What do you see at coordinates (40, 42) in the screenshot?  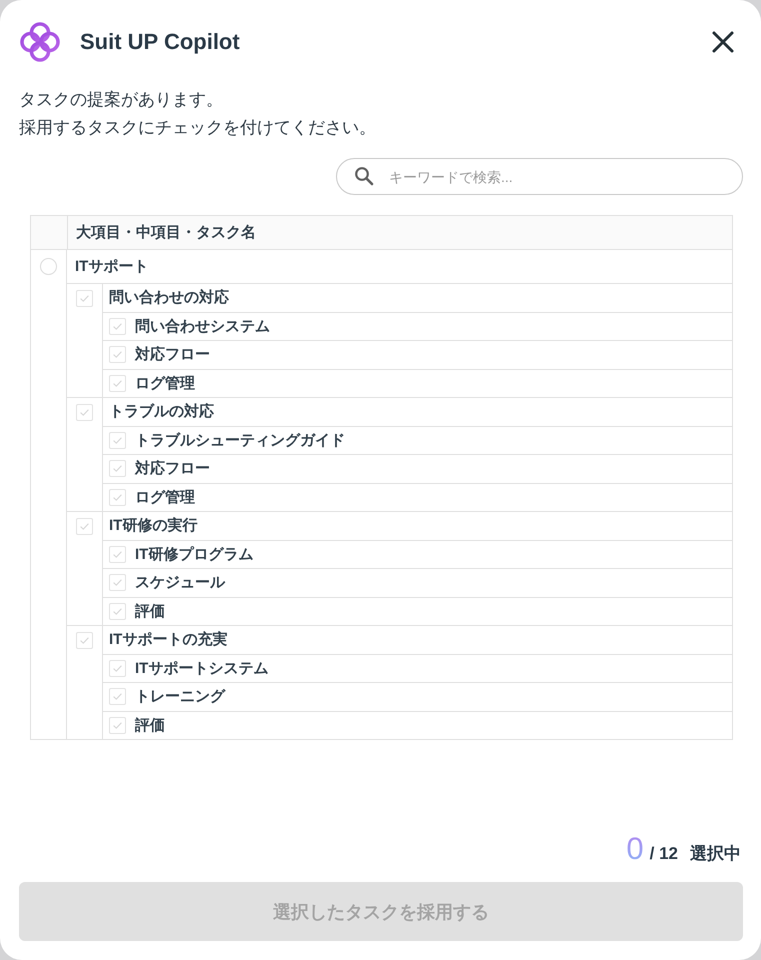 I see `logo-icon` at bounding box center [40, 42].